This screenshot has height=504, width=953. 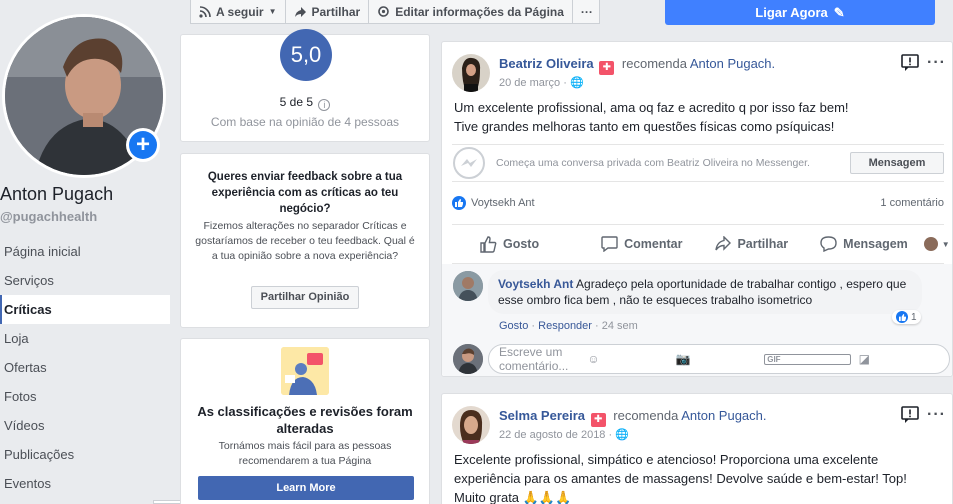 What do you see at coordinates (509, 244) in the screenshot?
I see `like-button: Gosto` at bounding box center [509, 244].